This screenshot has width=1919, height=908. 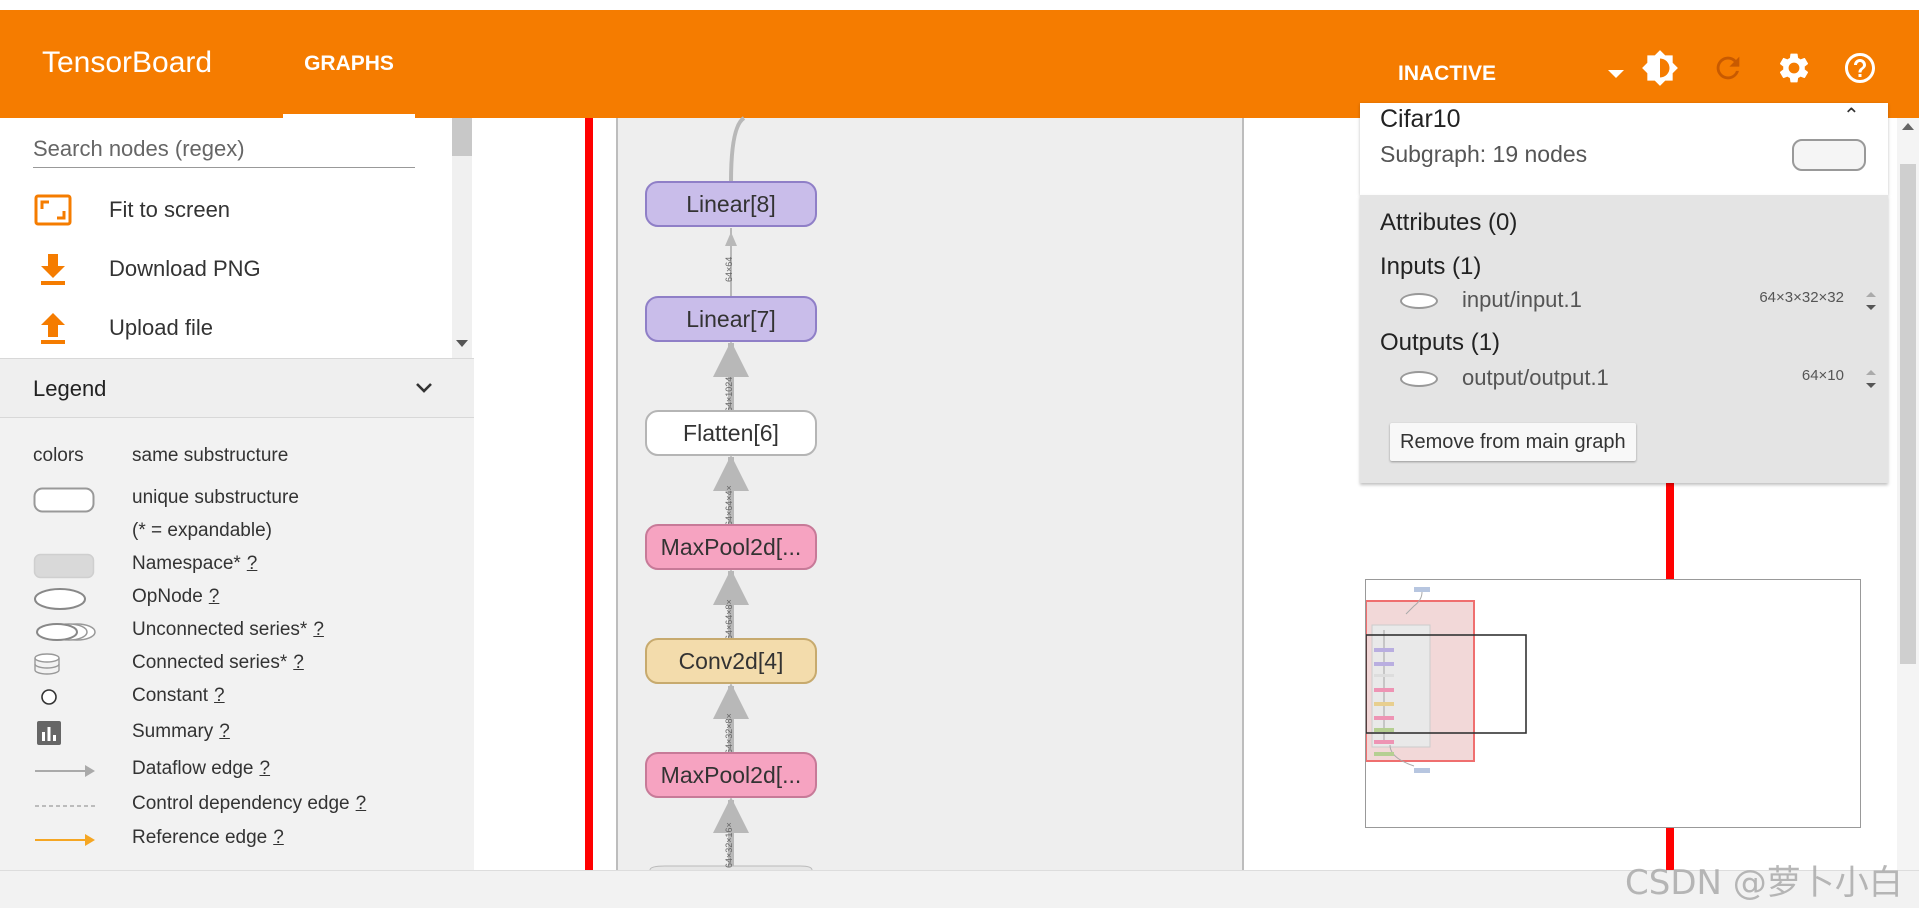 I want to click on graph-node-label: Conv2d[4], so click(x=731, y=660).